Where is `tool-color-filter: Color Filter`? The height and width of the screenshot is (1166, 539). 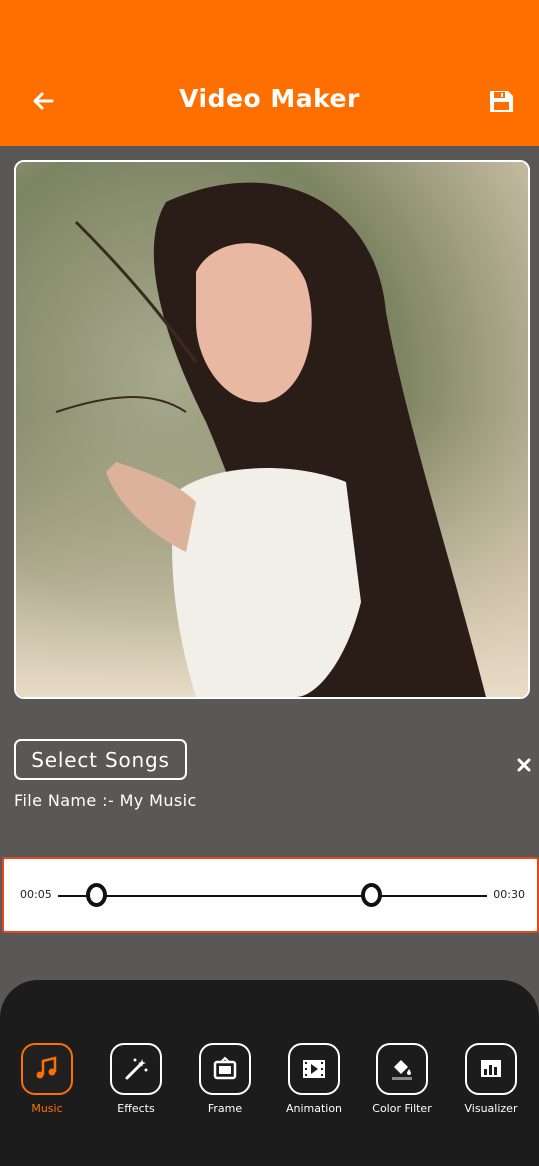
tool-color-filter: Color Filter is located at coordinates (402, 1079).